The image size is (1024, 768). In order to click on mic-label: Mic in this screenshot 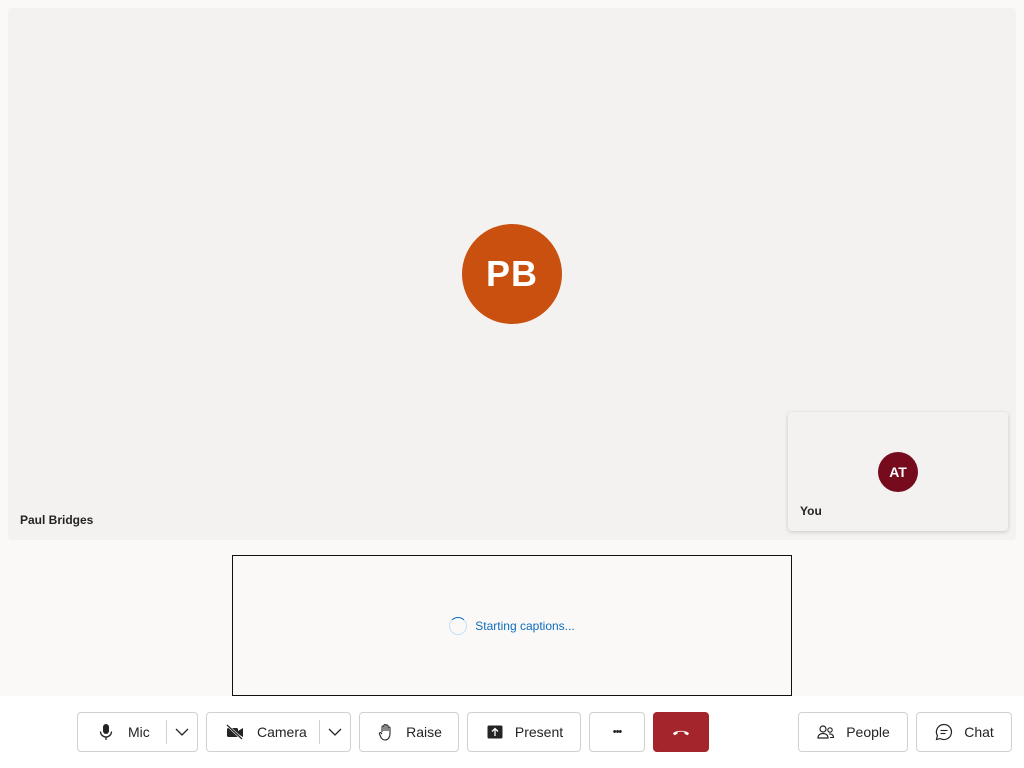, I will do `click(139, 732)`.